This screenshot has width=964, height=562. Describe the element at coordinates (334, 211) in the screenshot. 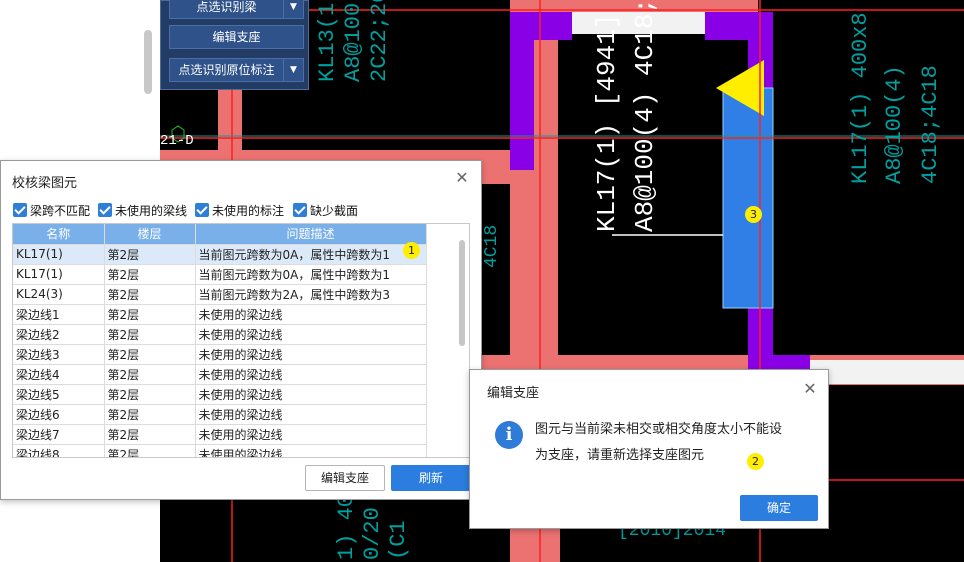

I see `filter-label: 缺少截面` at that location.